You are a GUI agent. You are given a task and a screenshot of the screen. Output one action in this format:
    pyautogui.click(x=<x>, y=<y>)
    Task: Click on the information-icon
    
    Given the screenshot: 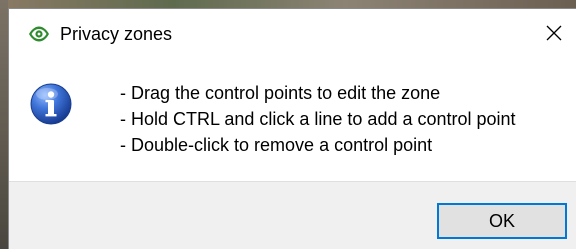 What is the action you would take?
    pyautogui.click(x=51, y=104)
    